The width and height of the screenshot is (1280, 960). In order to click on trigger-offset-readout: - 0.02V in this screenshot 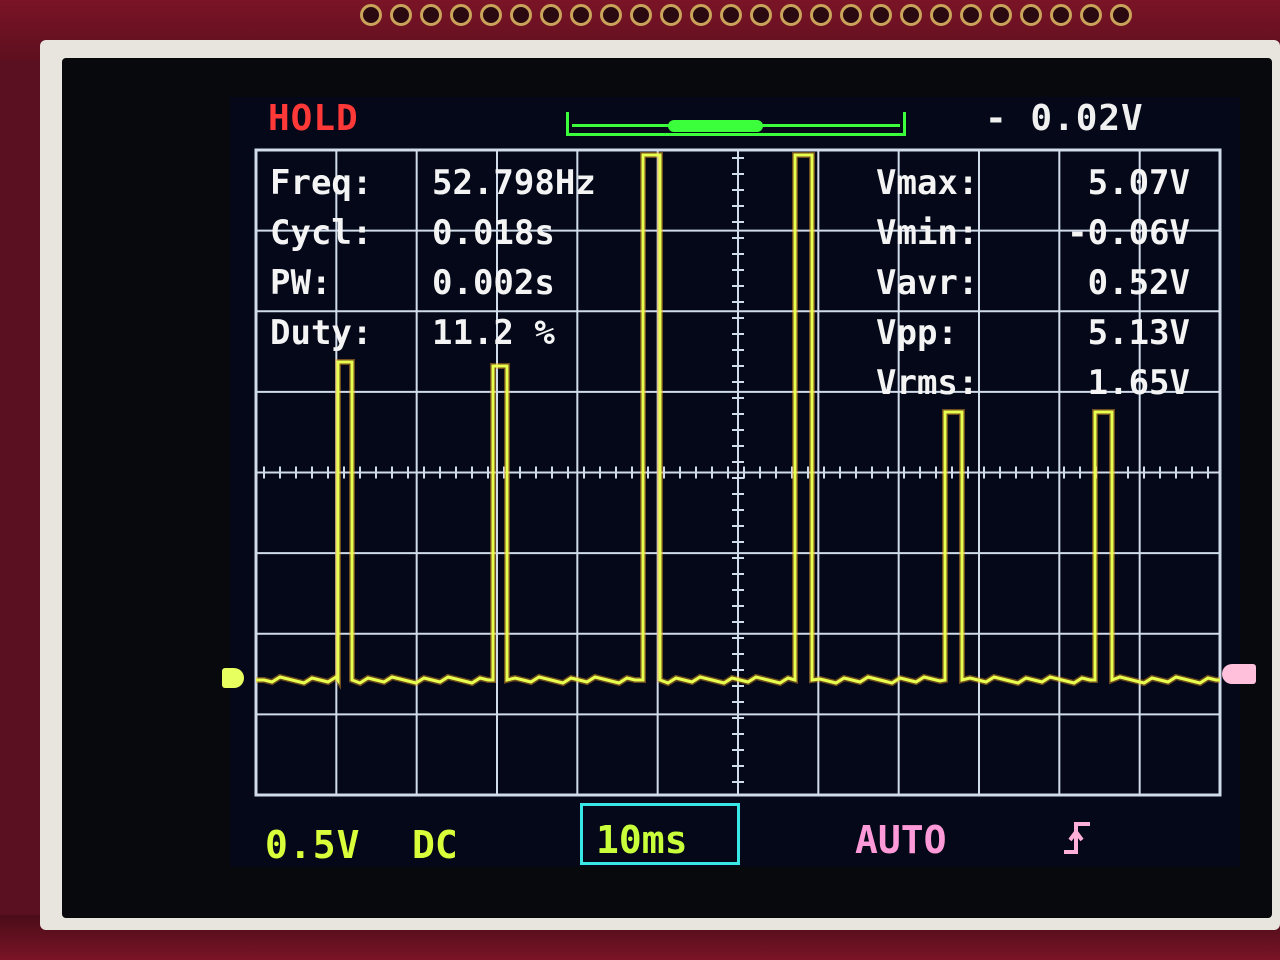, I will do `click(1064, 118)`.